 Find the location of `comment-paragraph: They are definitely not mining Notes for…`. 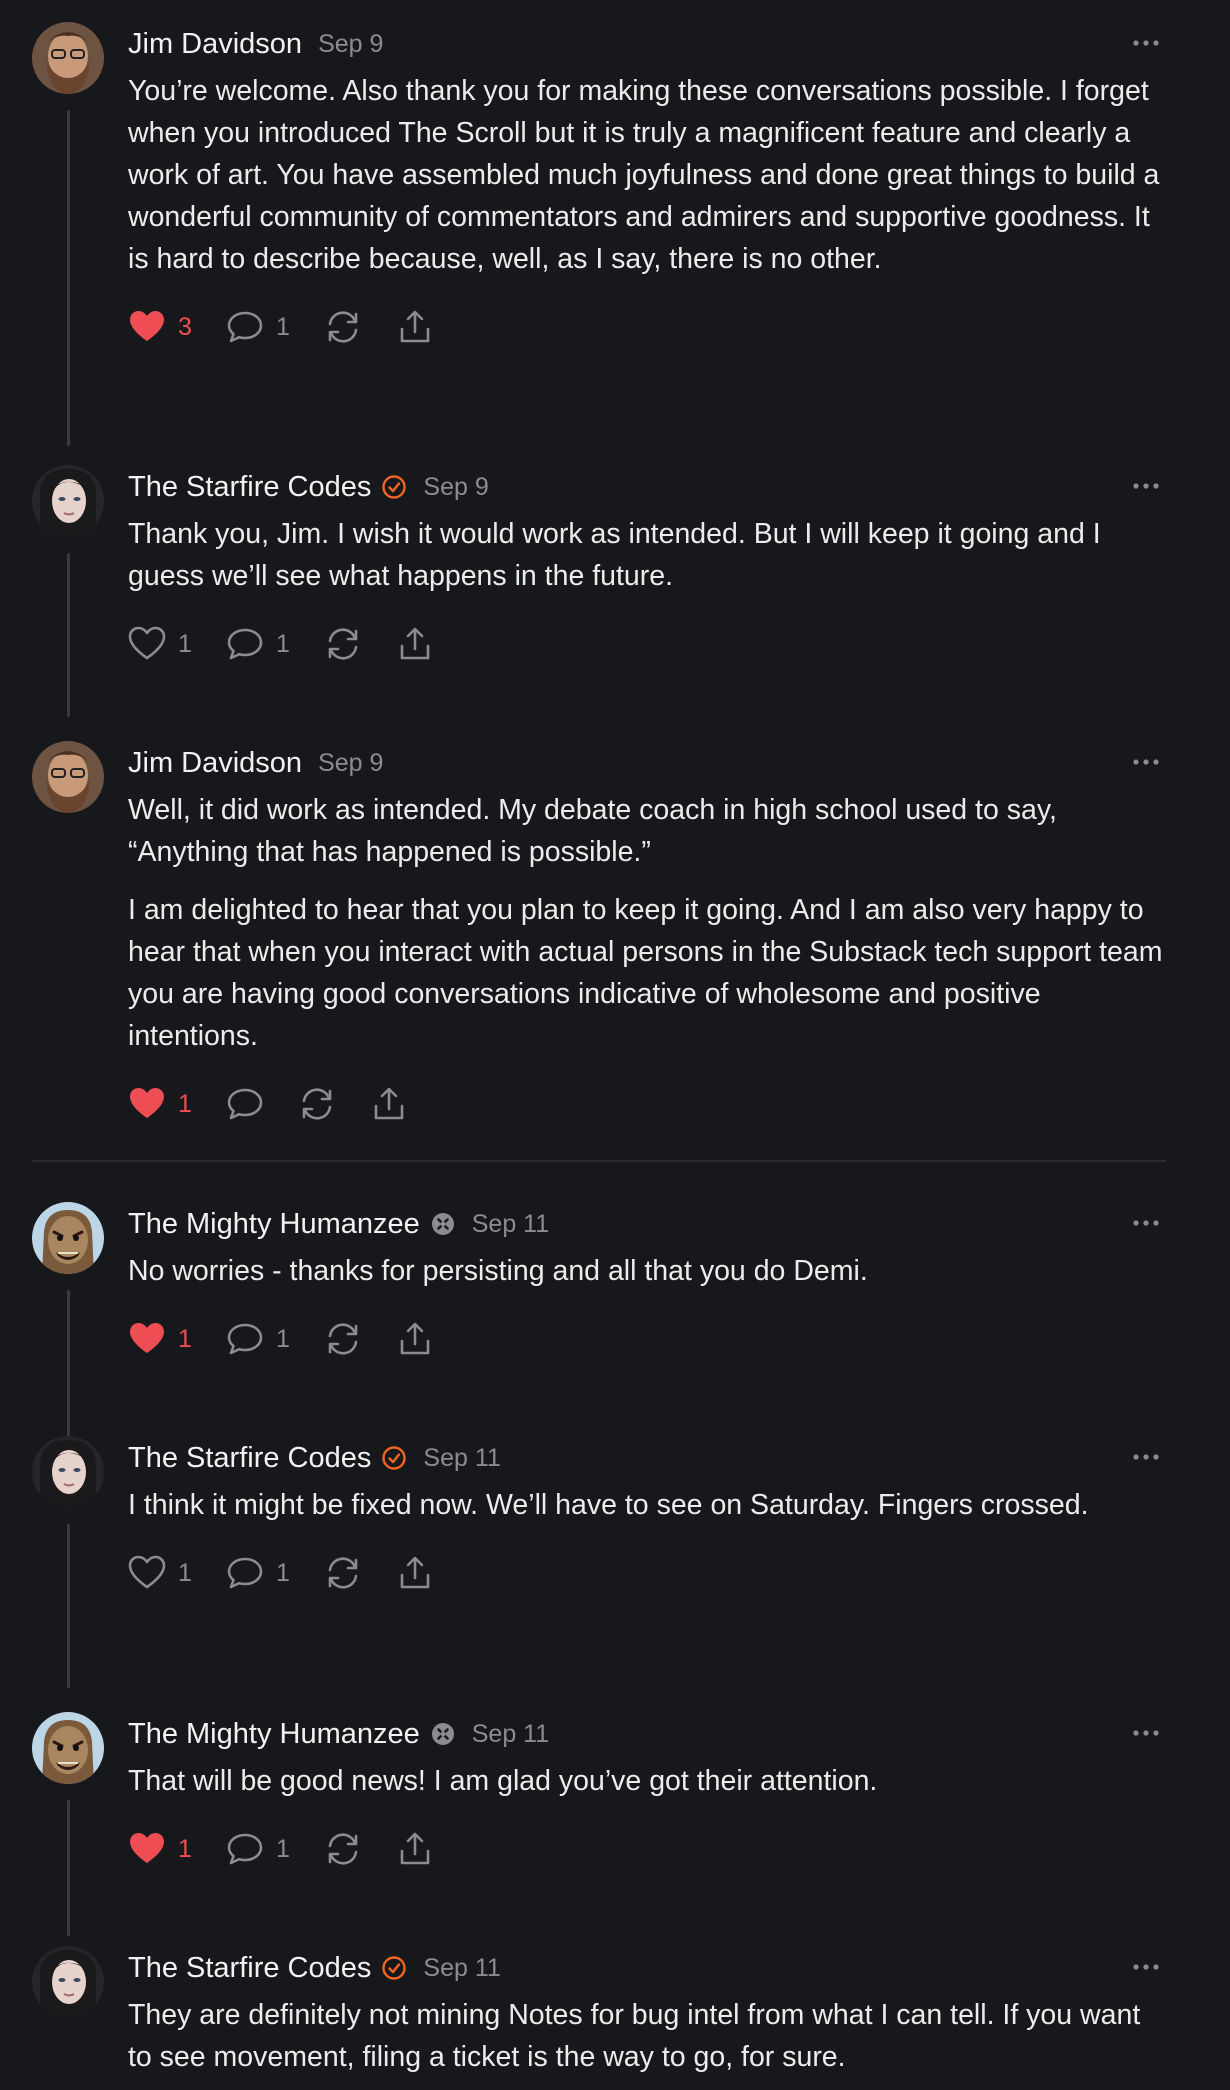

comment-paragraph: They are definitely not mining Notes for… is located at coordinates (634, 2036).